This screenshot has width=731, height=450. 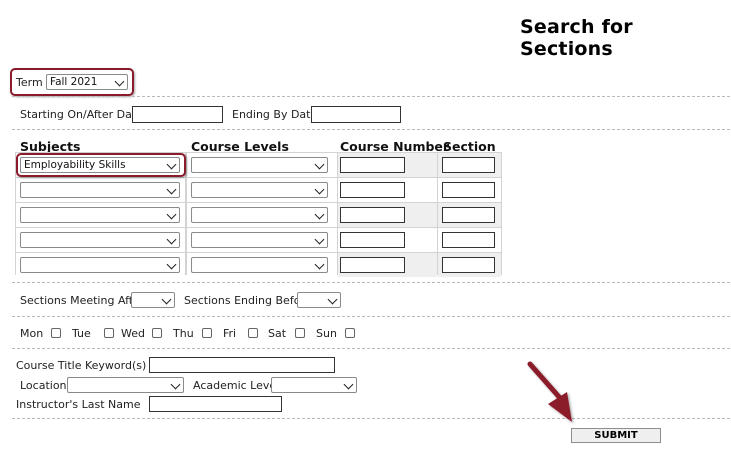 What do you see at coordinates (326, 333) in the screenshot?
I see `day-label: Sun` at bounding box center [326, 333].